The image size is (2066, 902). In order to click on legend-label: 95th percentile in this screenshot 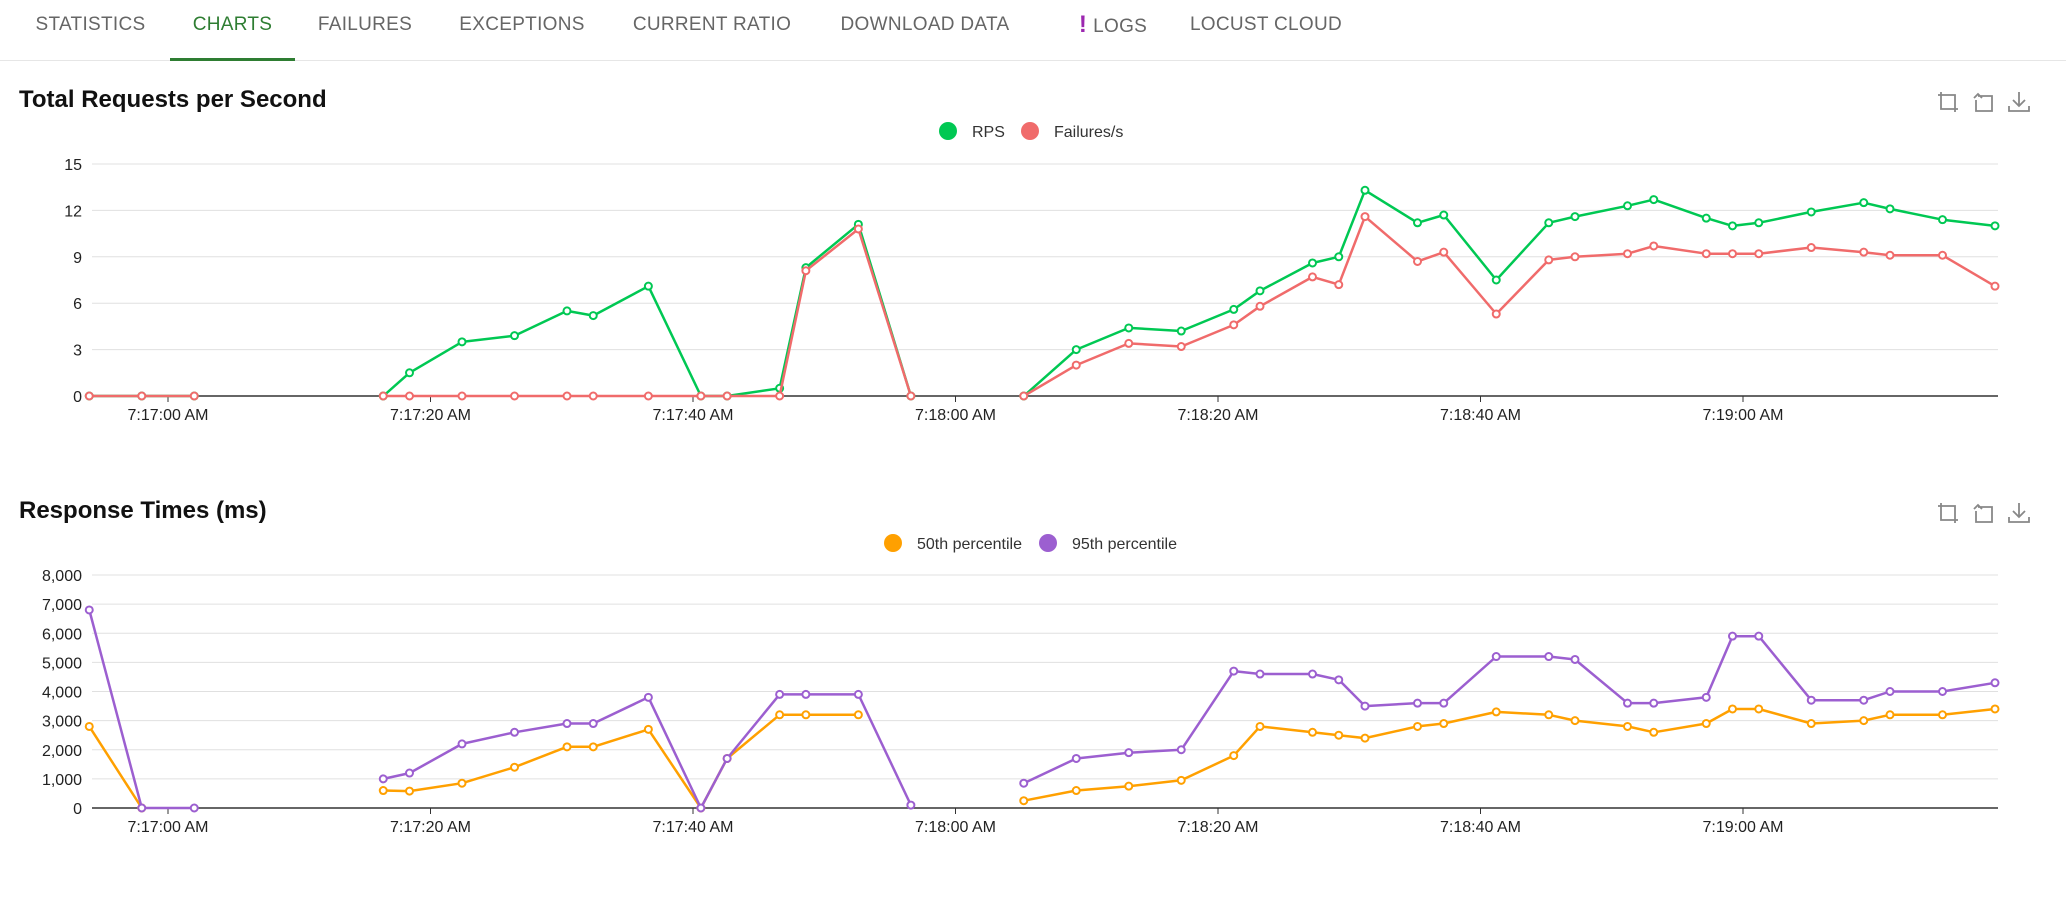, I will do `click(1124, 544)`.